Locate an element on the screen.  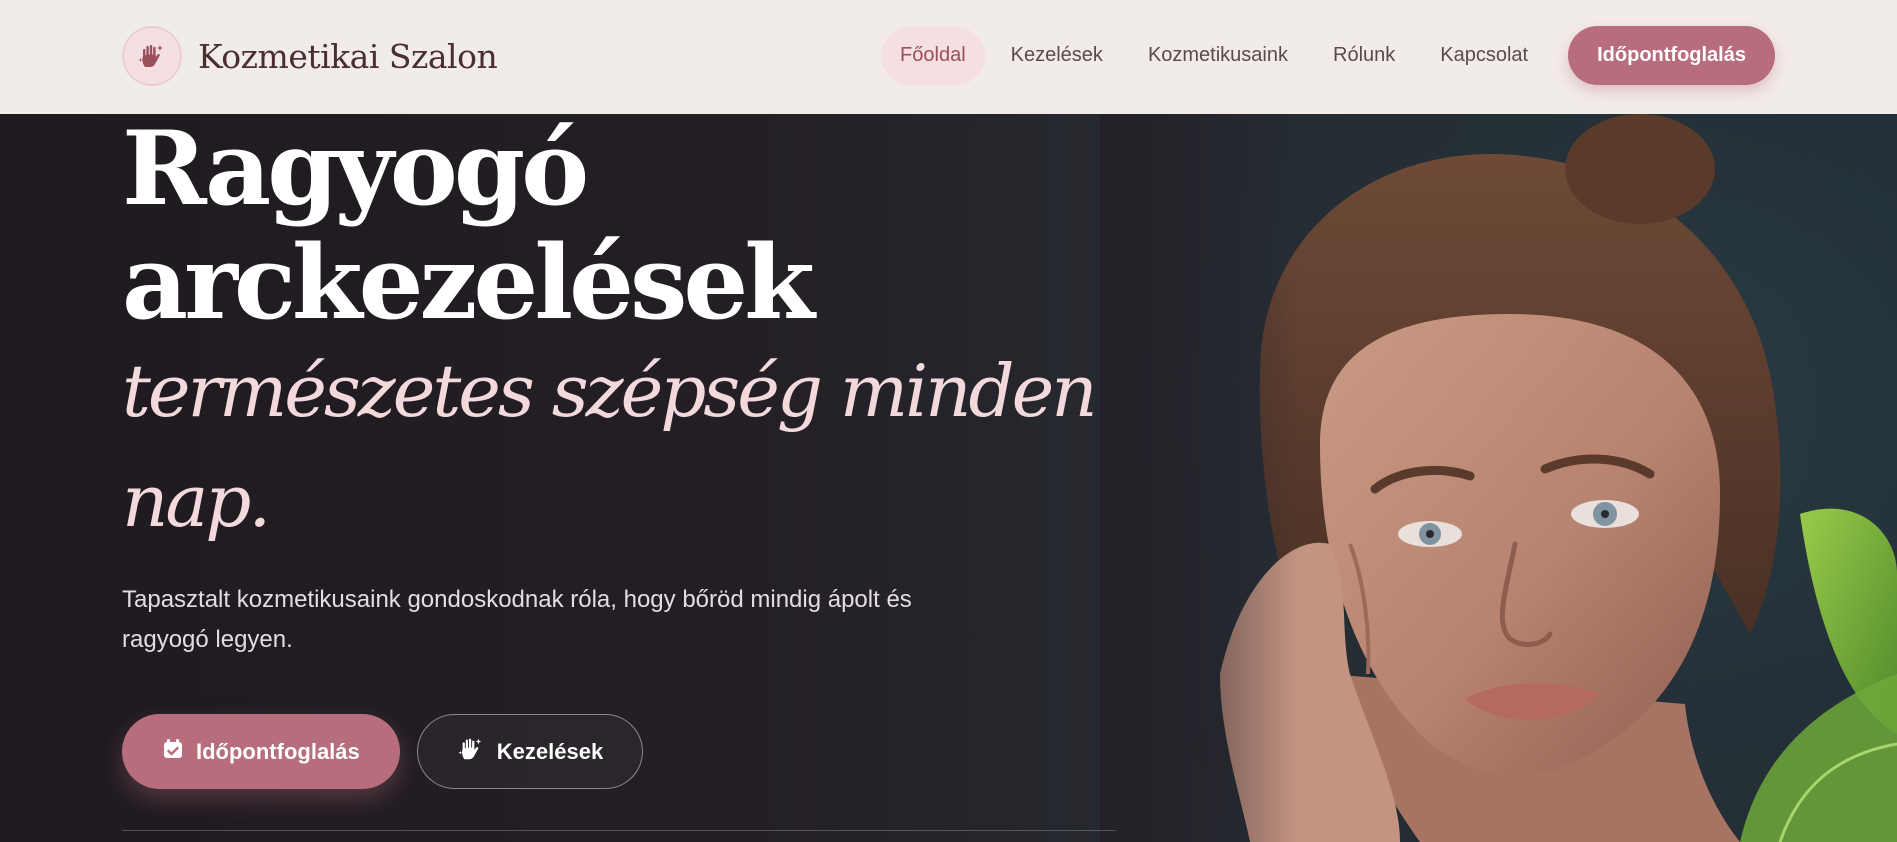
nav-item-kapcsolat: Kapcsolat is located at coordinates (1484, 56).